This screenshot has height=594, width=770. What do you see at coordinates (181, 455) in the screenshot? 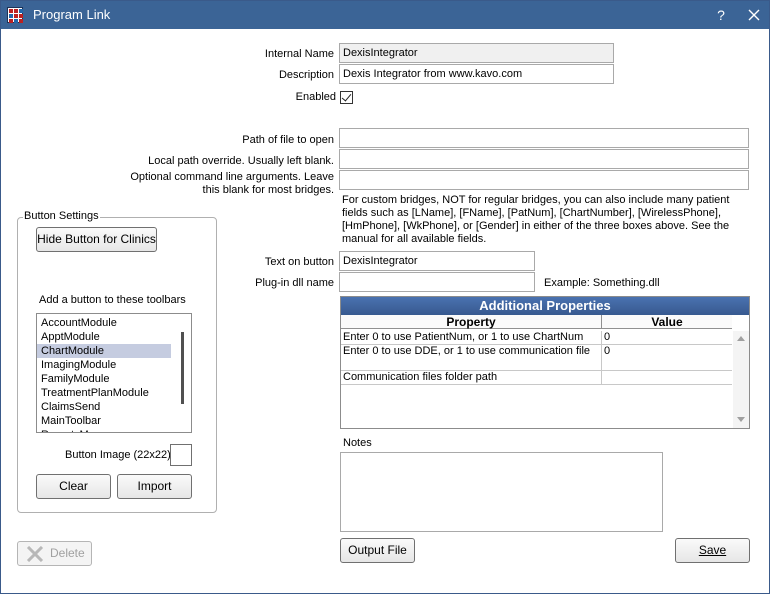
I see `button-image-preview` at bounding box center [181, 455].